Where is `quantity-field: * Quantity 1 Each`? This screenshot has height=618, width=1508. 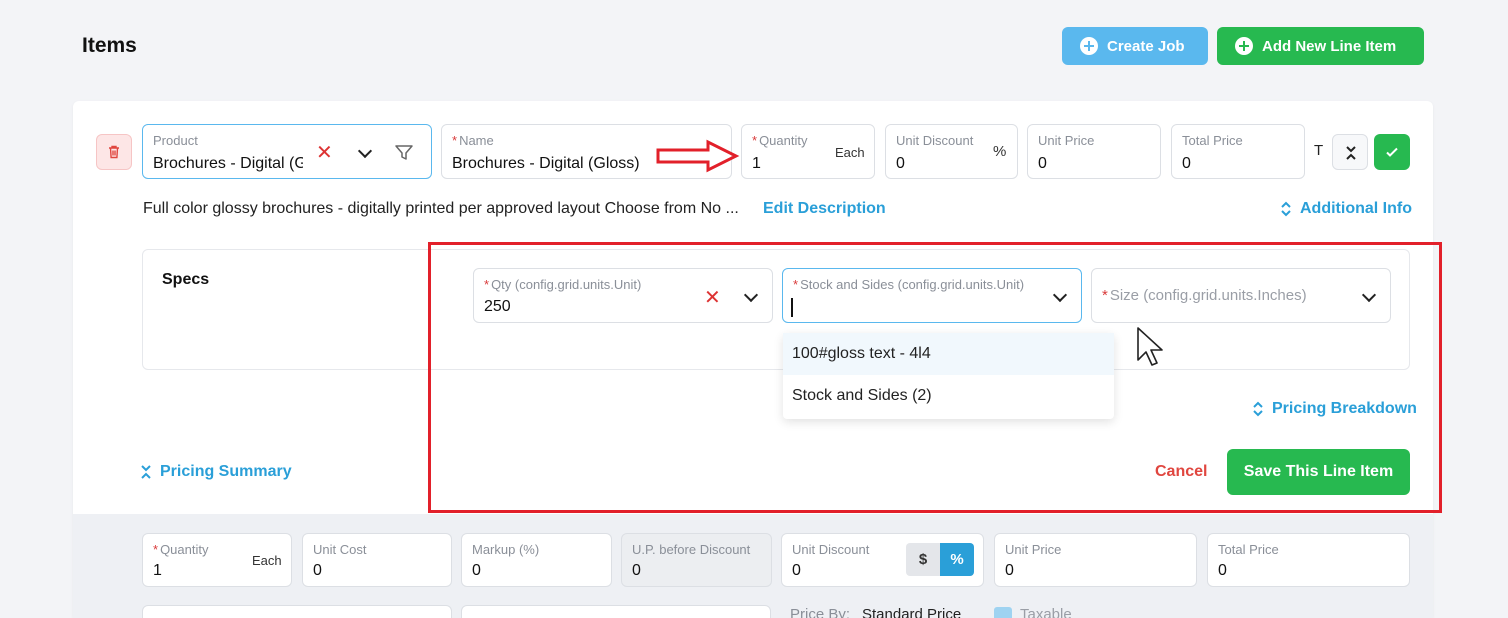
quantity-field: * Quantity 1 Each is located at coordinates (808, 151).